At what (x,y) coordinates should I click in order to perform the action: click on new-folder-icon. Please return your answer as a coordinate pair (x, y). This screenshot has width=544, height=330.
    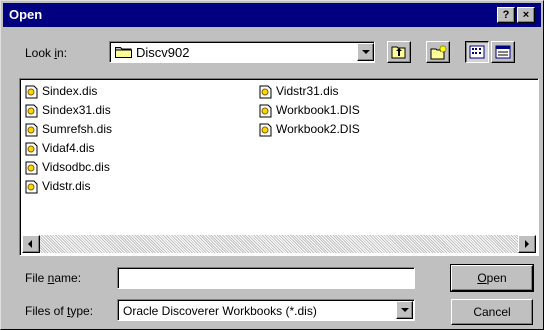
    Looking at the image, I should click on (439, 52).